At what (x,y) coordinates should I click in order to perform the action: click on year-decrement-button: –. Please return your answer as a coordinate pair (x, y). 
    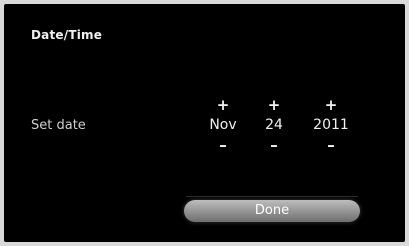
    Looking at the image, I should click on (331, 145).